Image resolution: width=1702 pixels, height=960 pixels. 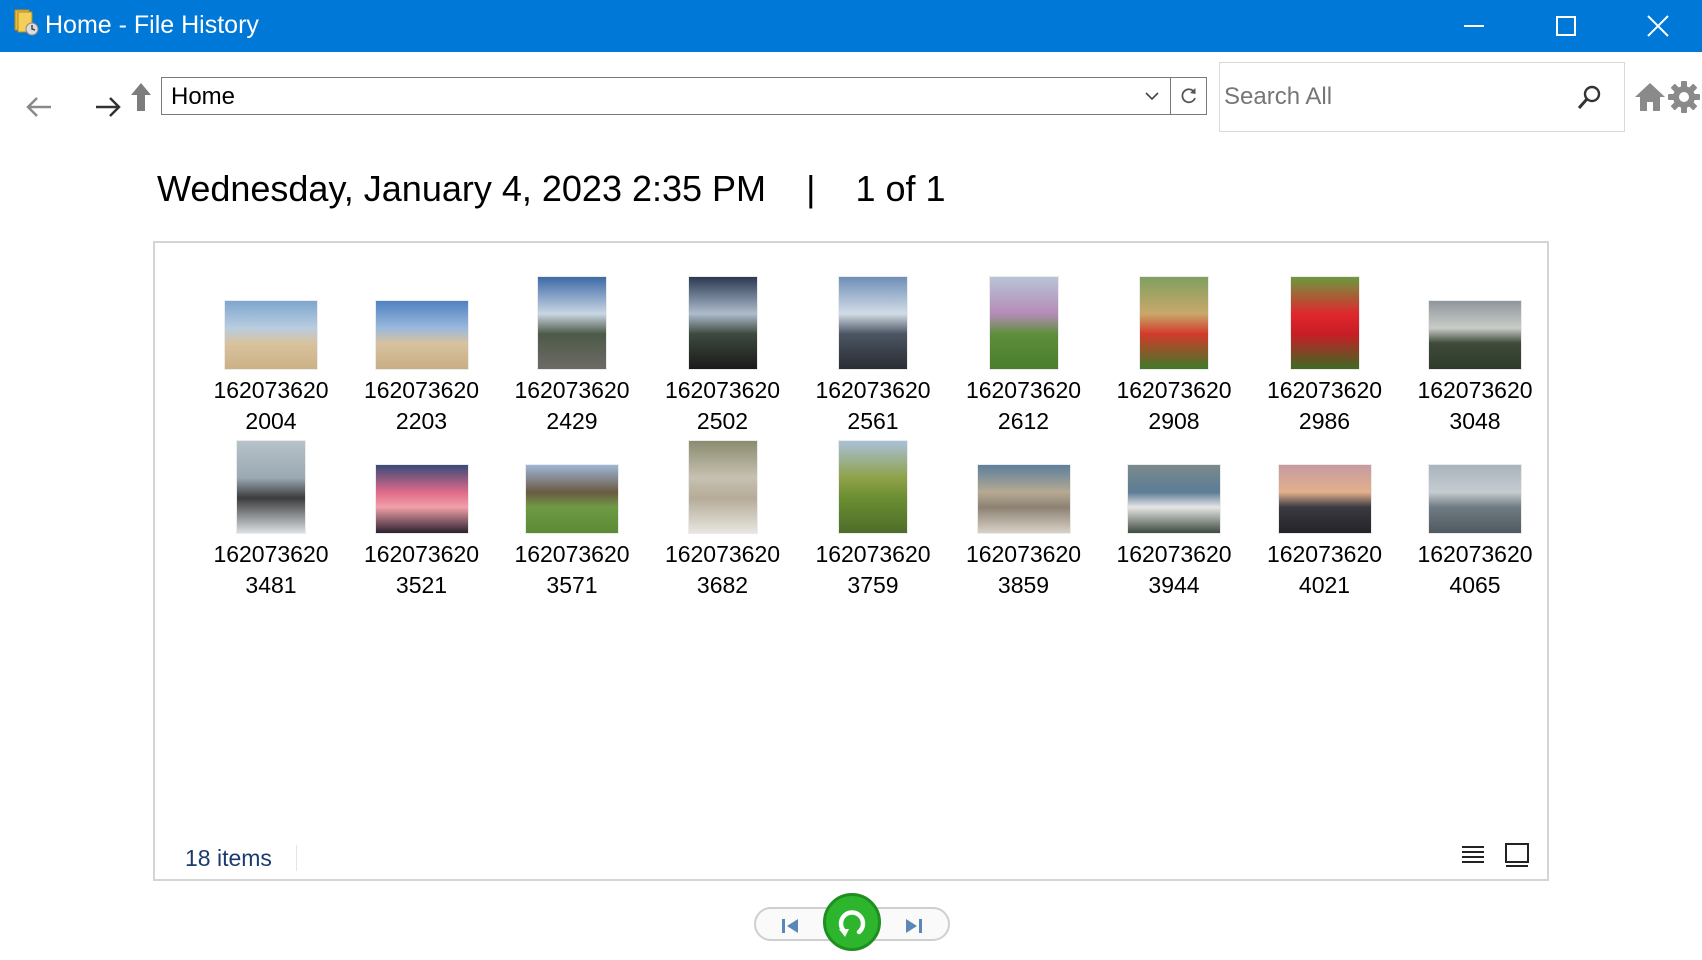 I want to click on file-item: 162073620 3944, so click(x=1174, y=521).